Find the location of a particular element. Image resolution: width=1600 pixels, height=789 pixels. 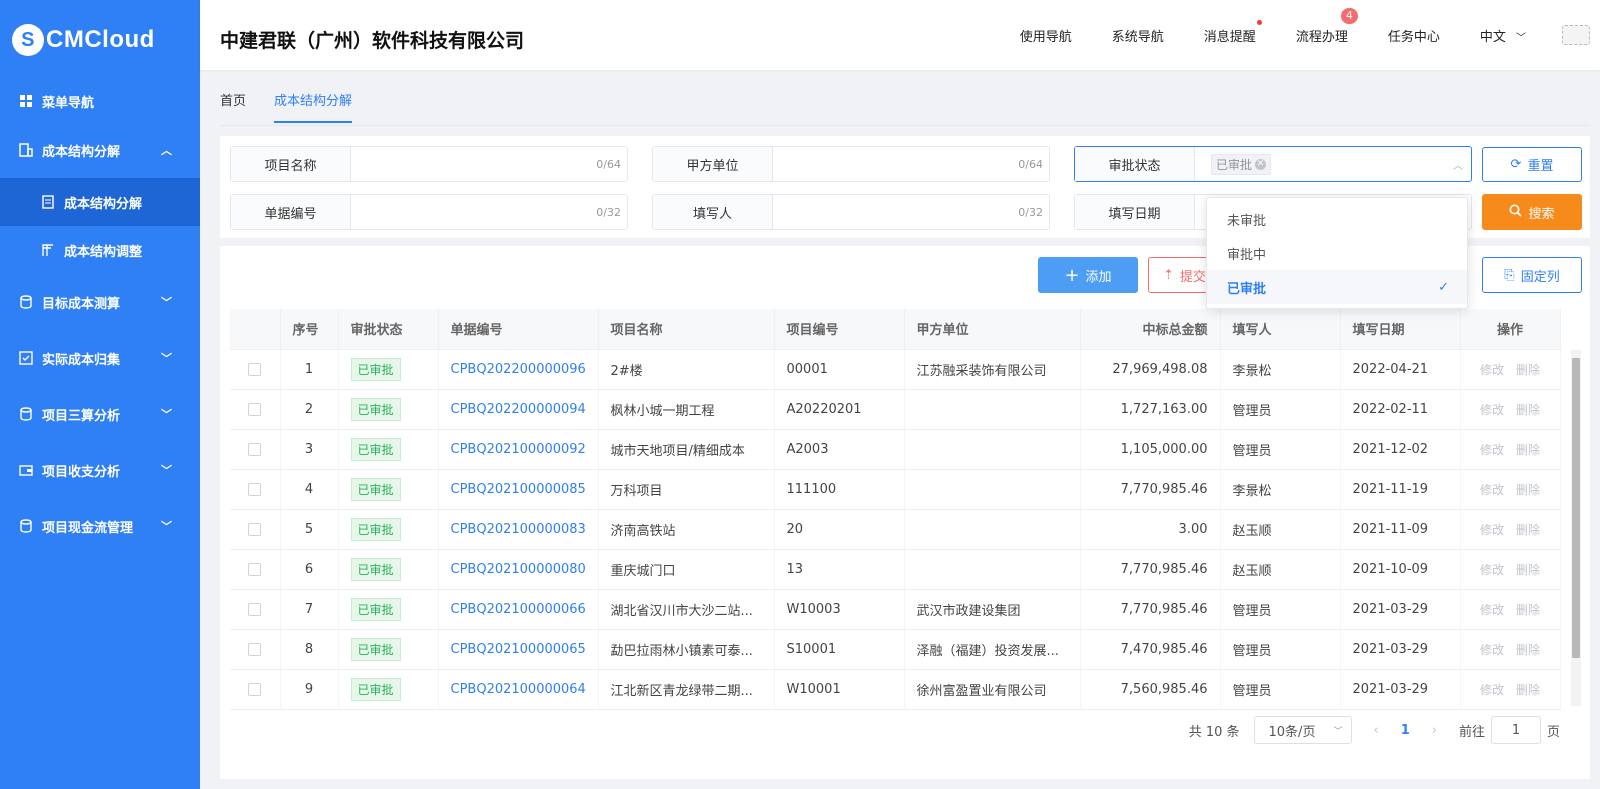

sidebar-item-income-expense: 项目收支分析 ﹀ is located at coordinates (100, 470).